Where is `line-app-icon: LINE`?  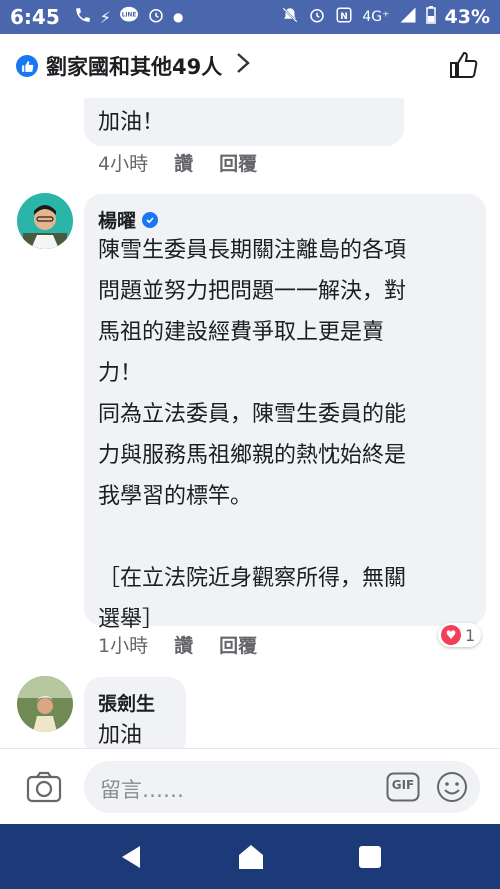 line-app-icon: LINE is located at coordinates (129, 17).